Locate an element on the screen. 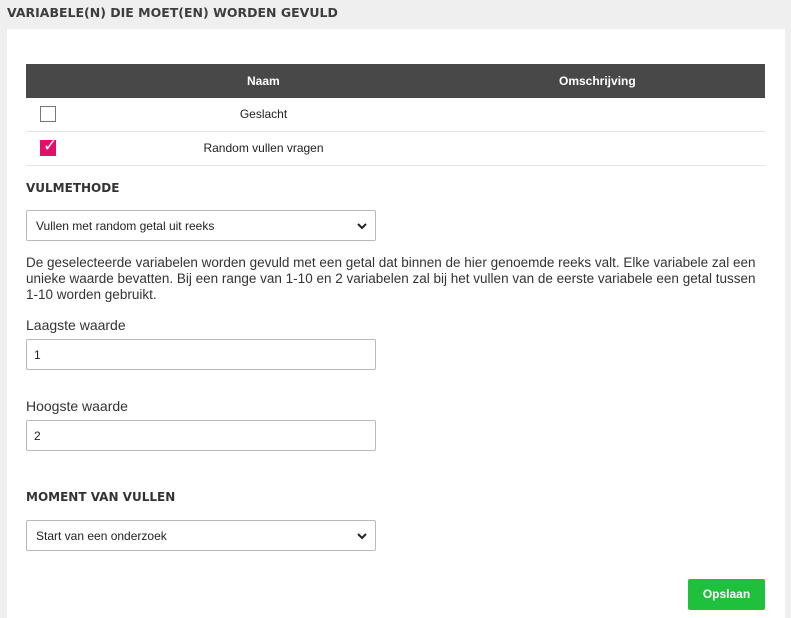  row-naam: Random vullen vragen is located at coordinates (263, 148).